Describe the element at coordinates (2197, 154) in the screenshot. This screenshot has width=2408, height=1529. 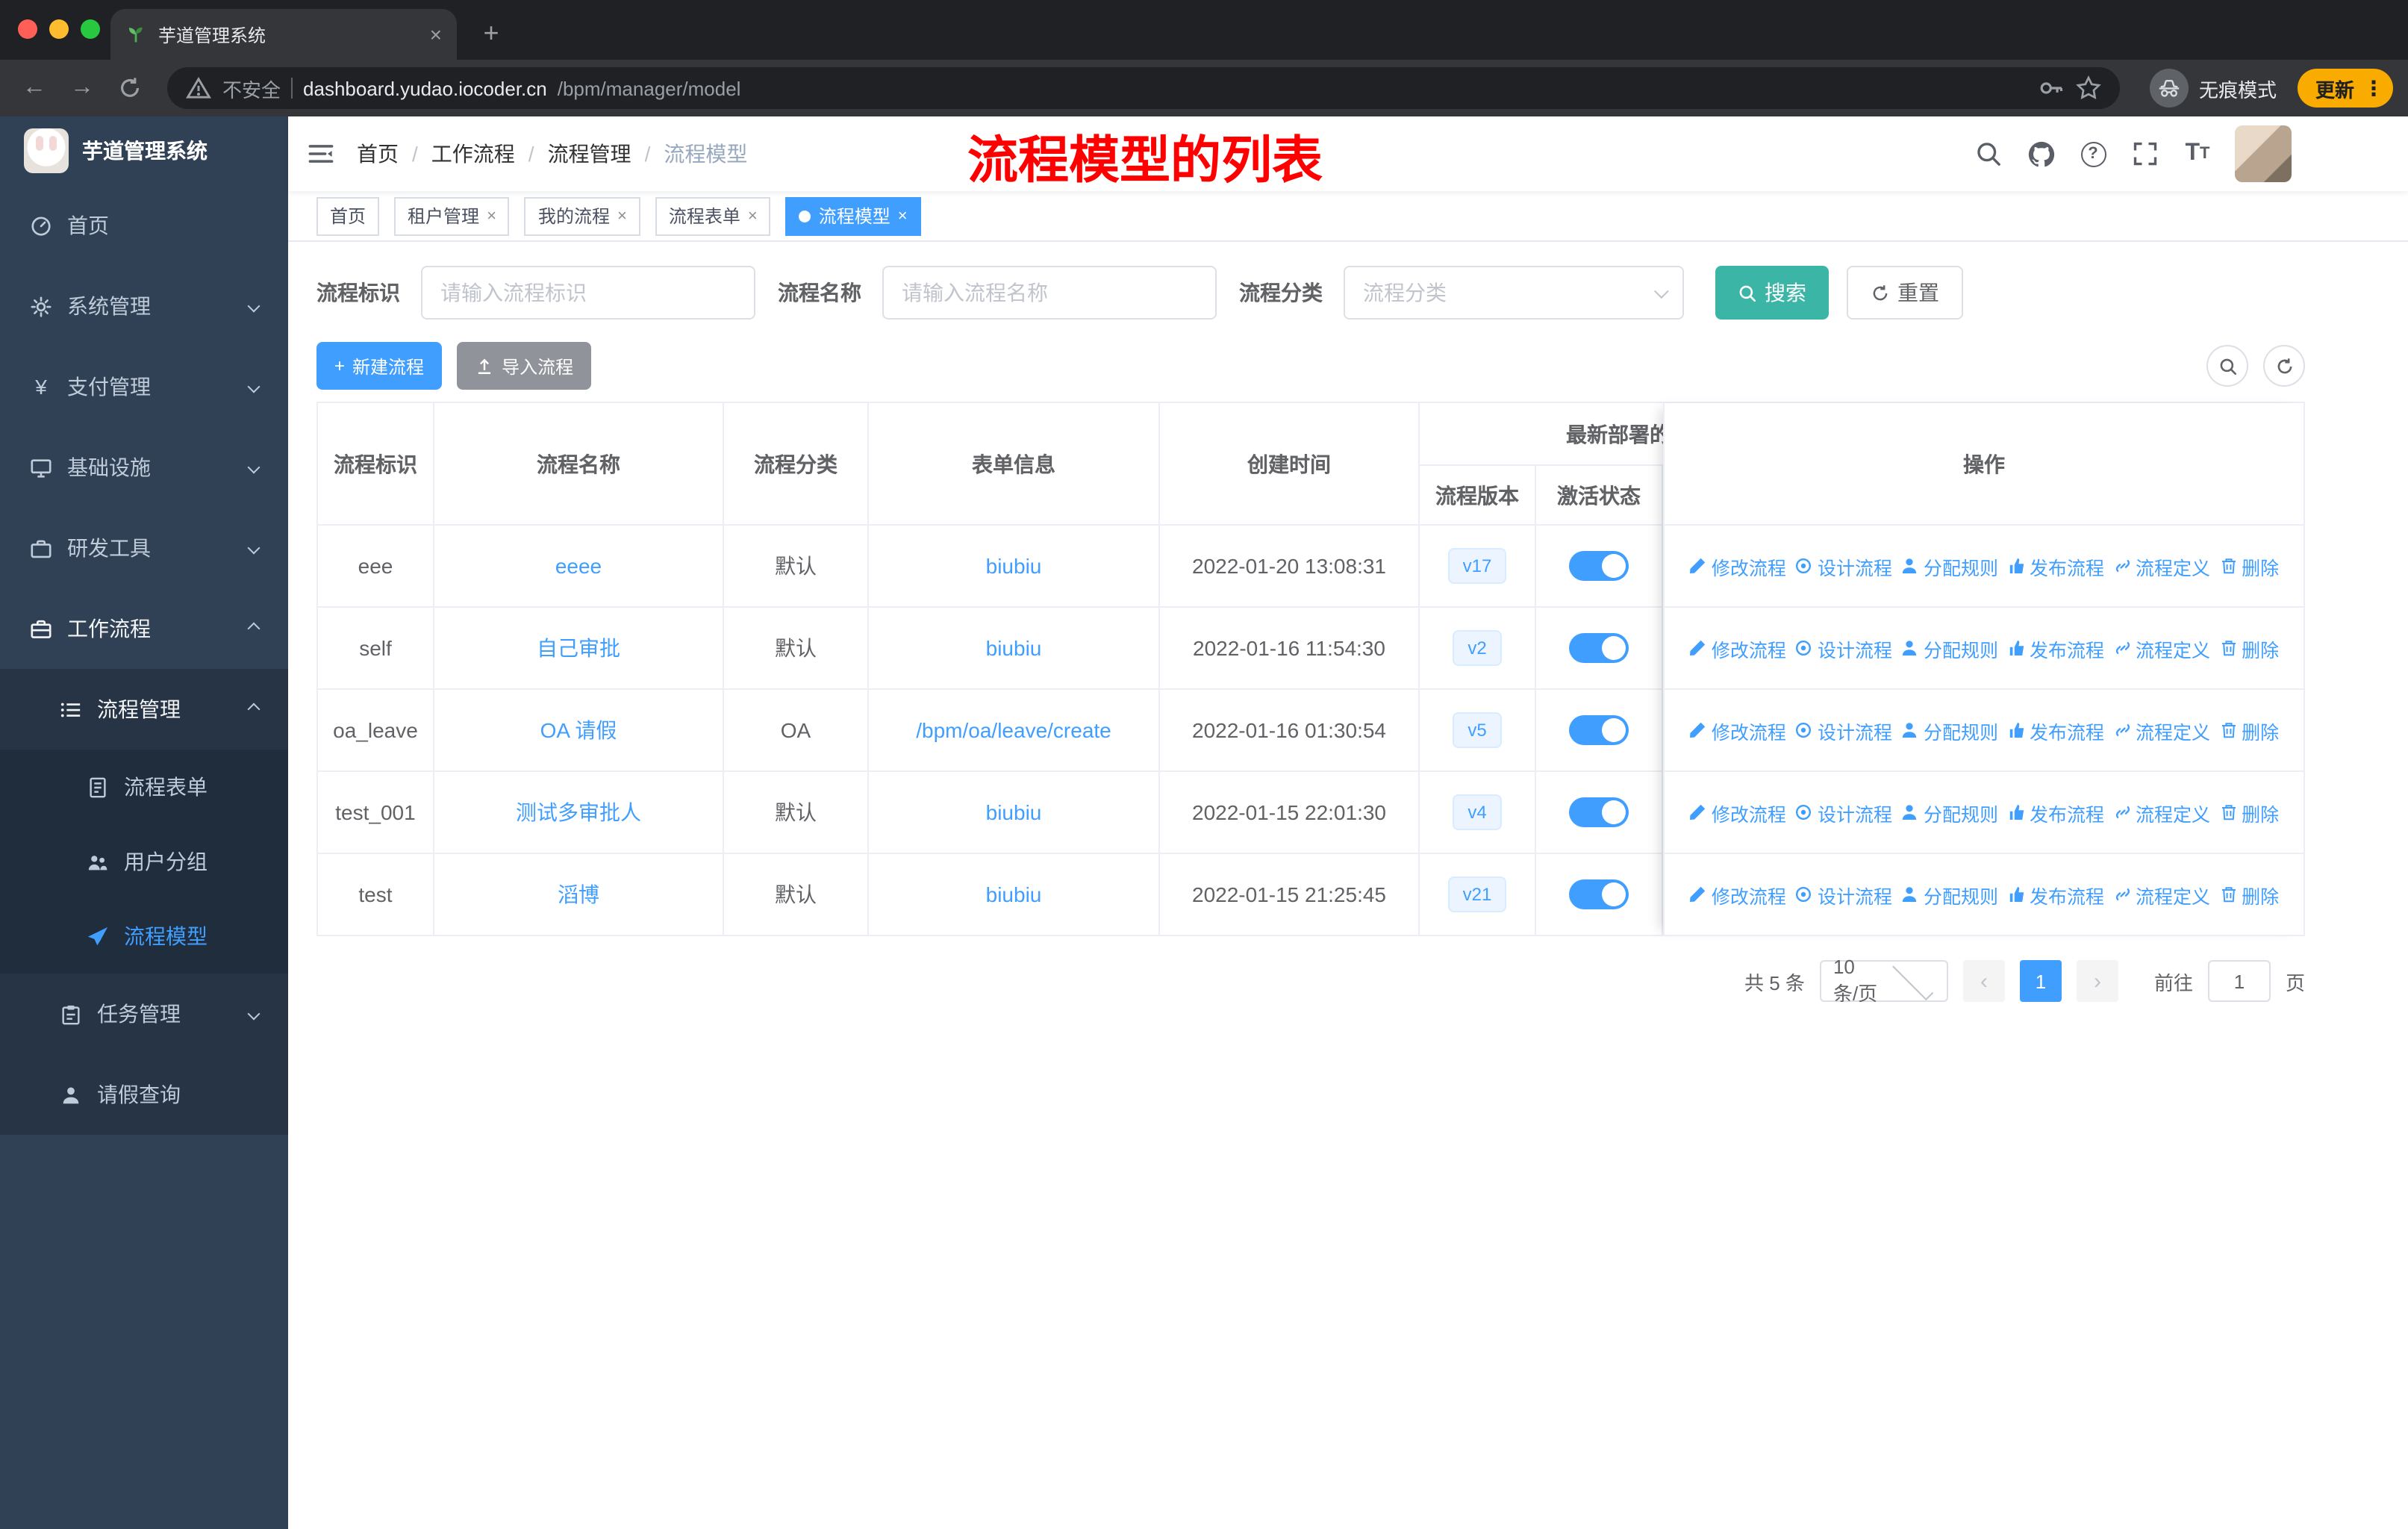
I see `font-size-icon: TT` at that location.